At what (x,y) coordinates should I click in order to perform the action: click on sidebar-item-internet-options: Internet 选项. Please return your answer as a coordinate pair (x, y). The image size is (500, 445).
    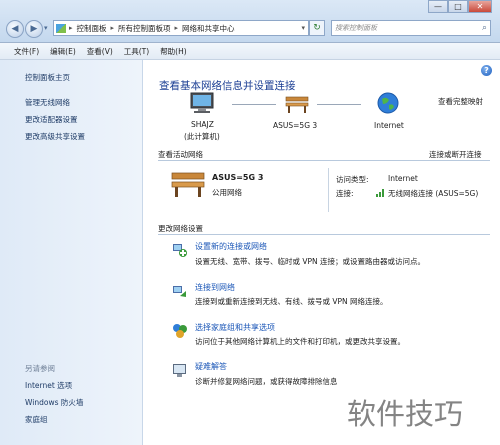
    Looking at the image, I should click on (48, 385).